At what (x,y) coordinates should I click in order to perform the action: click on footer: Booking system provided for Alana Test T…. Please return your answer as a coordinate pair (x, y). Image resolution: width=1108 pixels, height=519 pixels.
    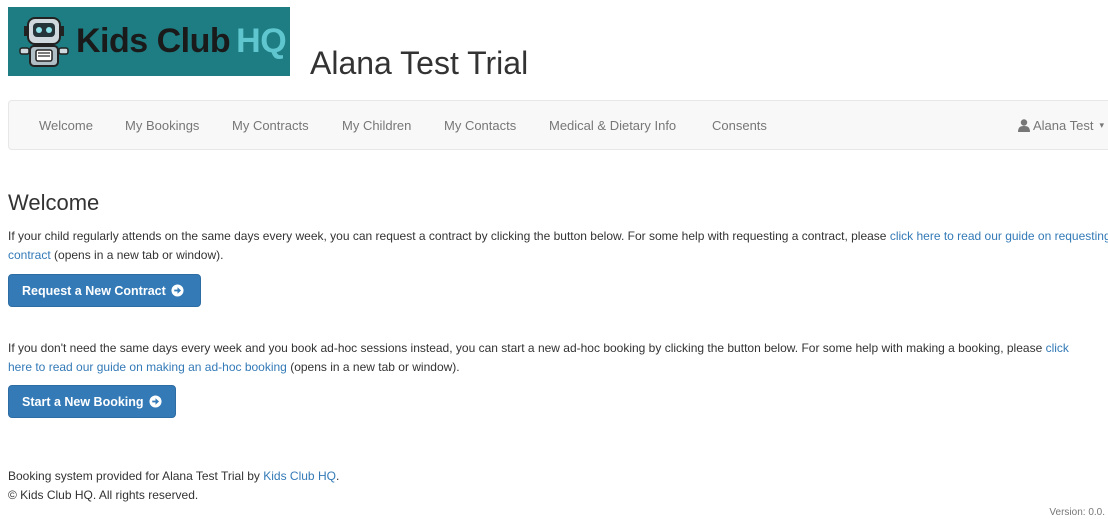
    Looking at the image, I should click on (173, 486).